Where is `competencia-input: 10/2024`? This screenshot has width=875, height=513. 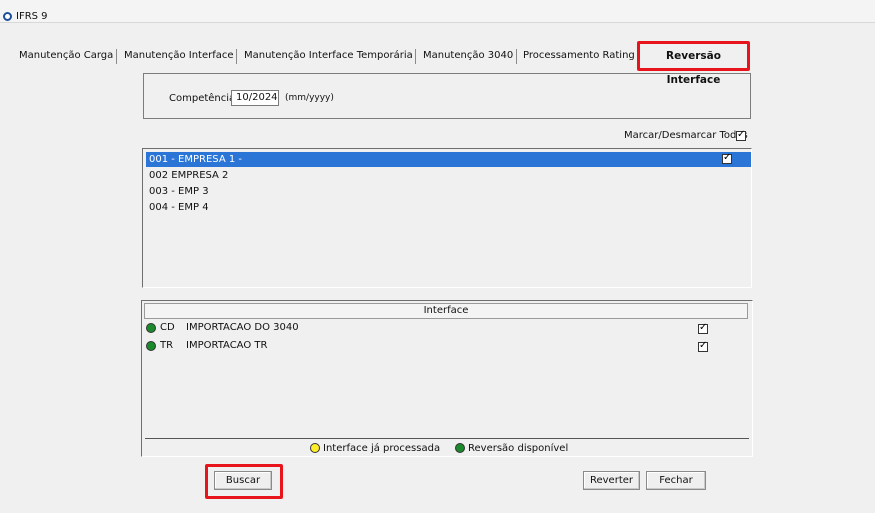
competencia-input: 10/2024 is located at coordinates (255, 98).